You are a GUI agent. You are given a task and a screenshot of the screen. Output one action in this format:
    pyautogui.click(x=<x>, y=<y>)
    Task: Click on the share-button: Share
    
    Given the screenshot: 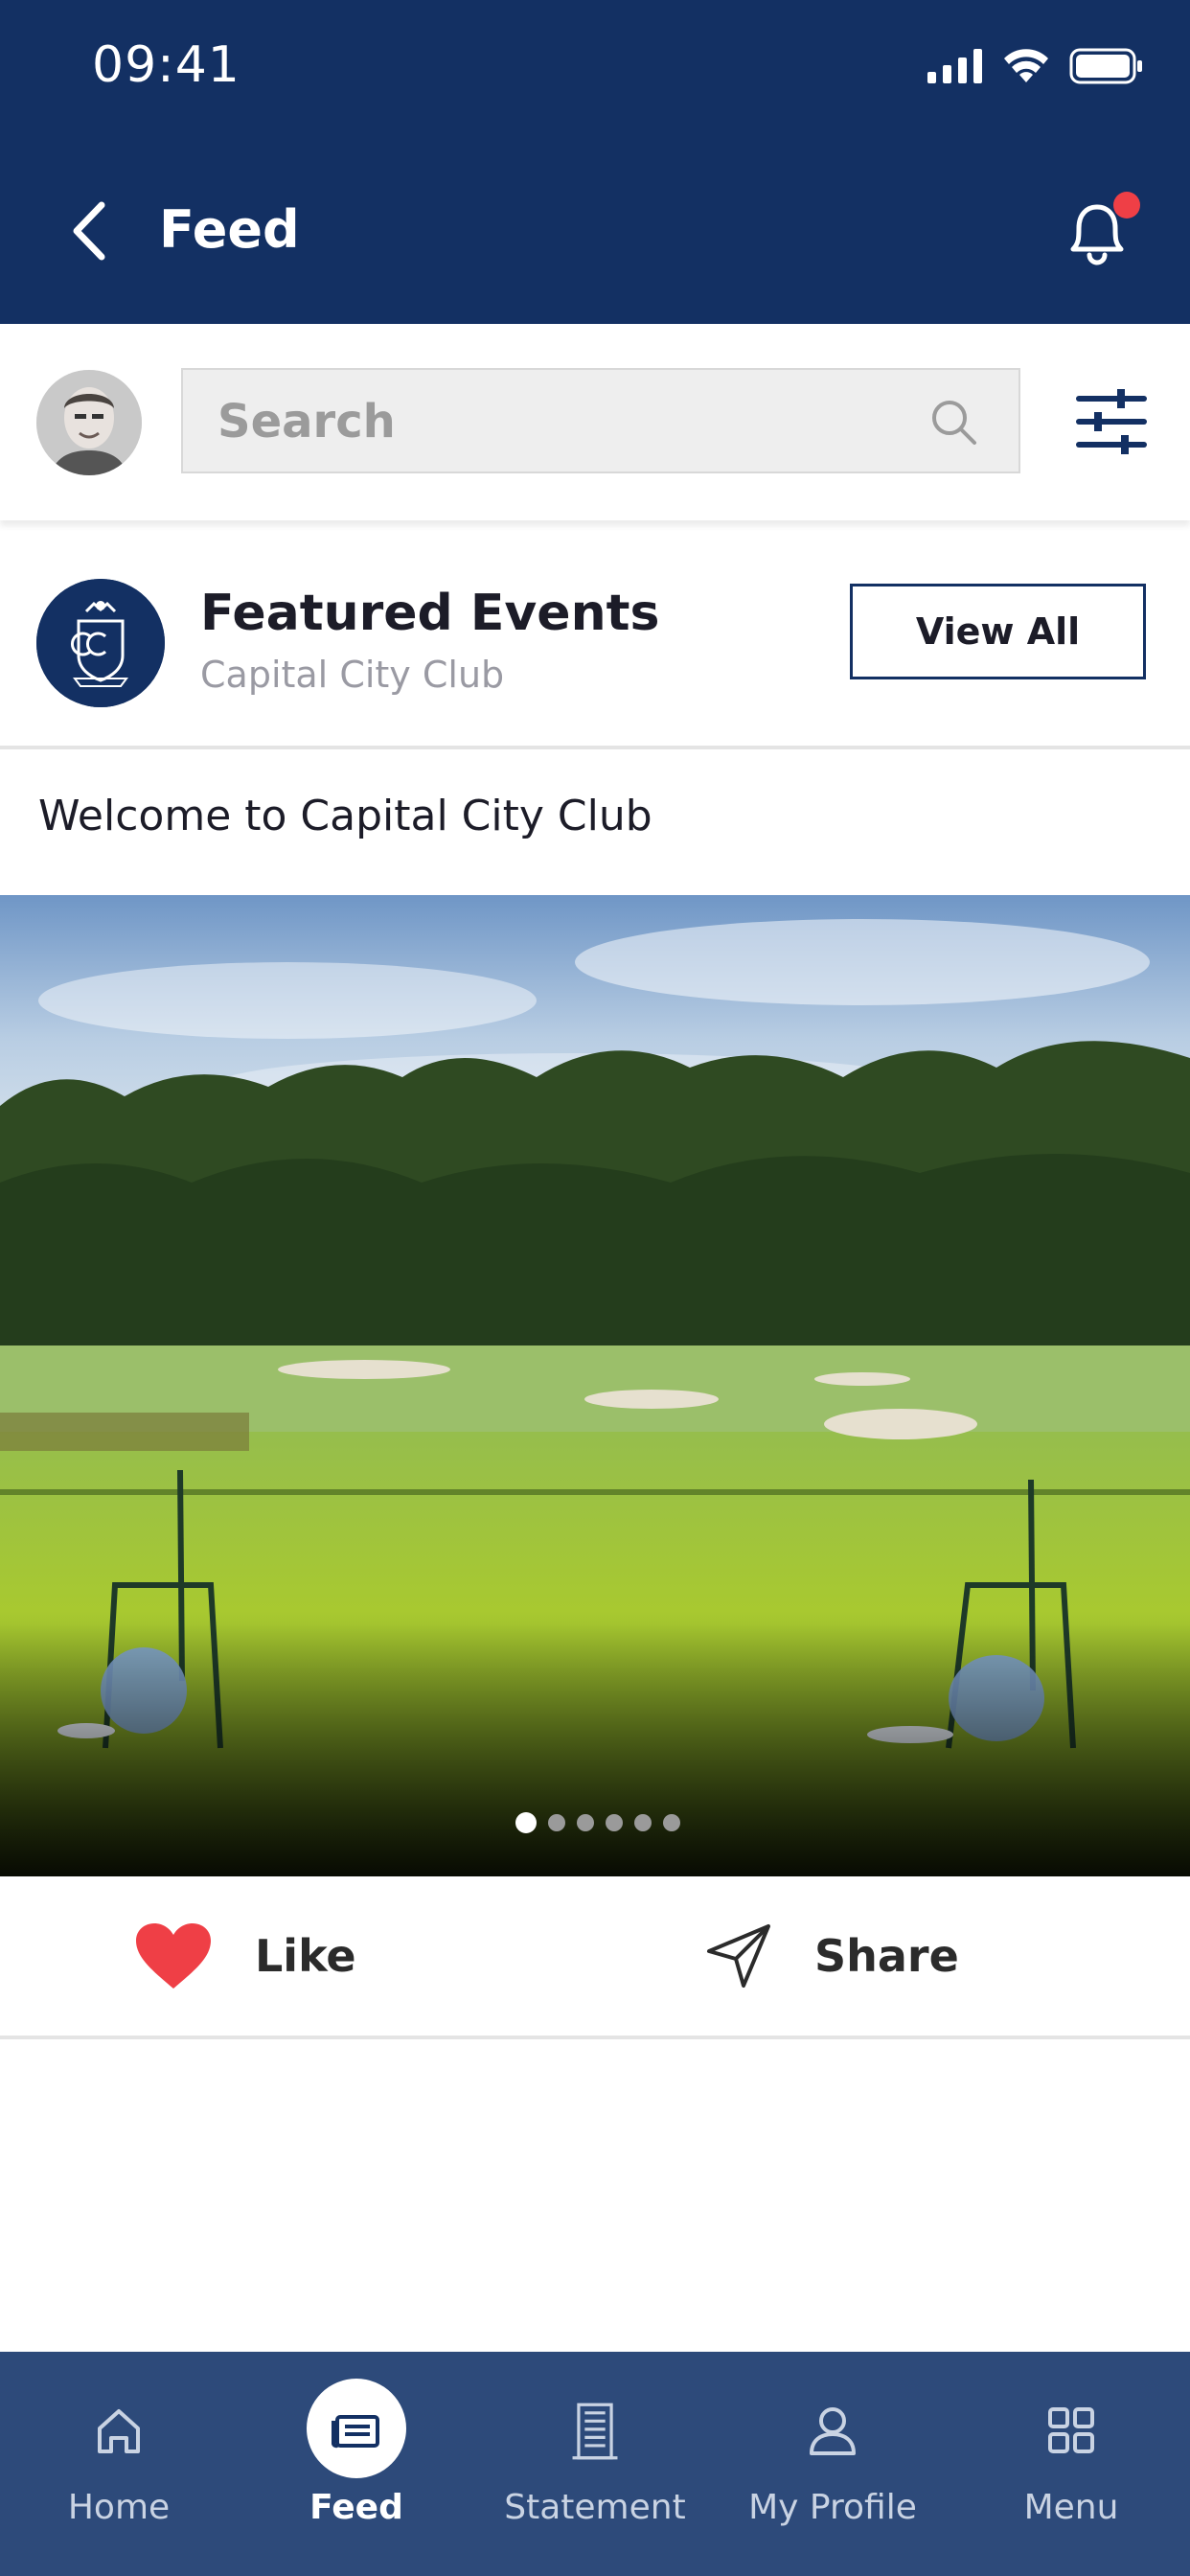 What is the action you would take?
    pyautogui.click(x=832, y=1956)
    